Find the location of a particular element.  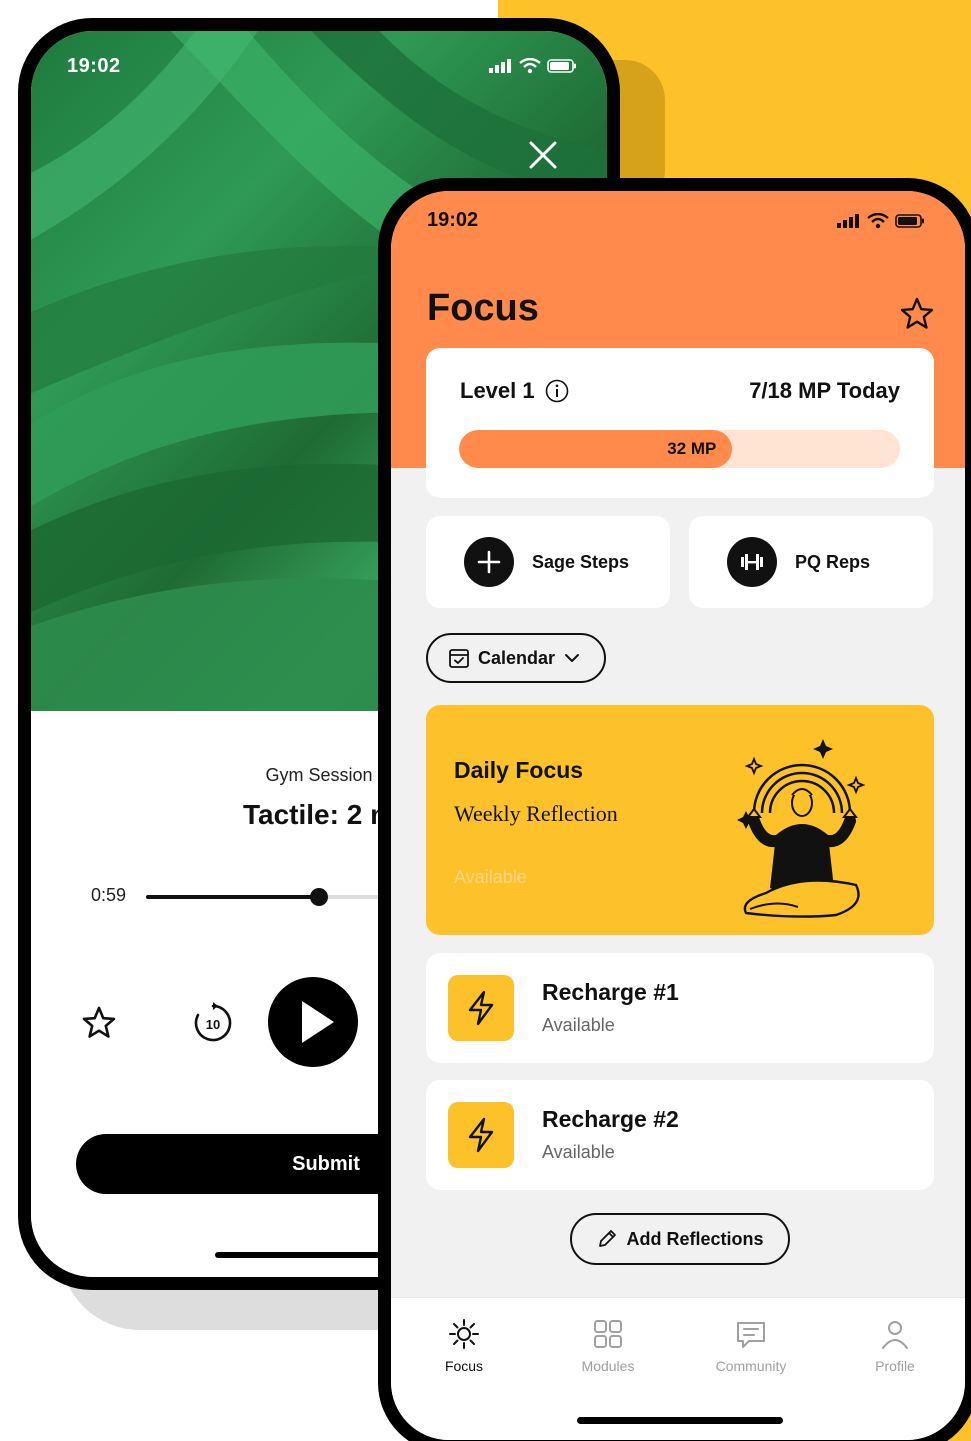

tab-community-label: Community is located at coordinates (751, 1366).